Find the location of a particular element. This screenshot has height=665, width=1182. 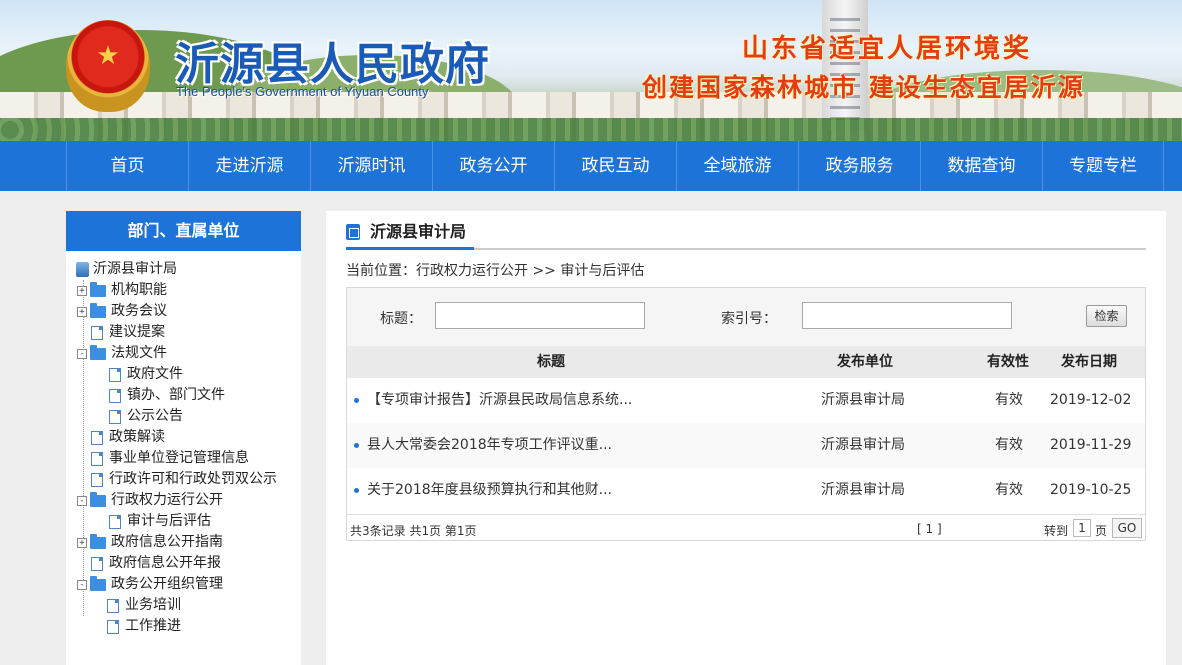

tree-item-proposals: 建议提案 is located at coordinates (183, 332).